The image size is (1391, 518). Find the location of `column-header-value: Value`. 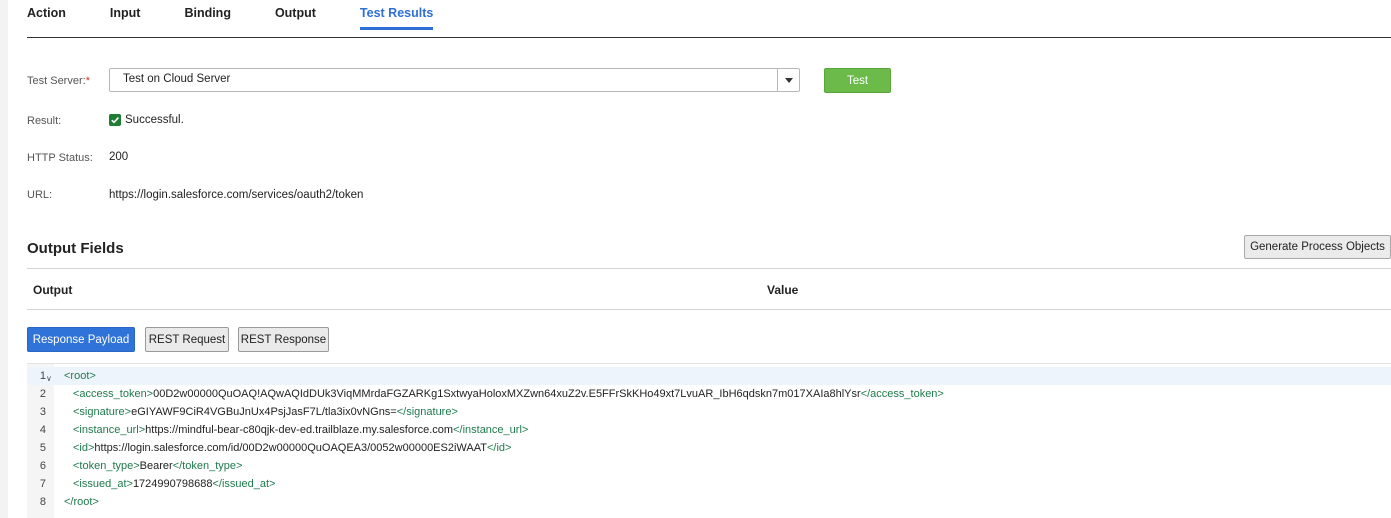

column-header-value: Value is located at coordinates (782, 290).